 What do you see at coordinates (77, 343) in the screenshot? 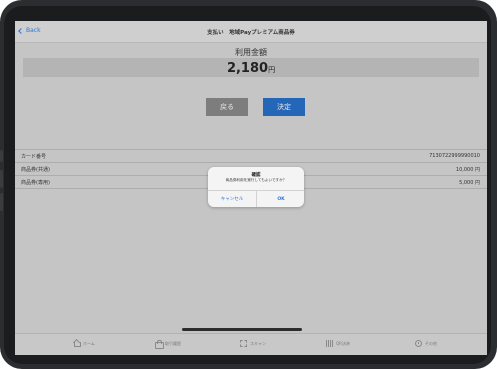
I see `home-icon` at bounding box center [77, 343].